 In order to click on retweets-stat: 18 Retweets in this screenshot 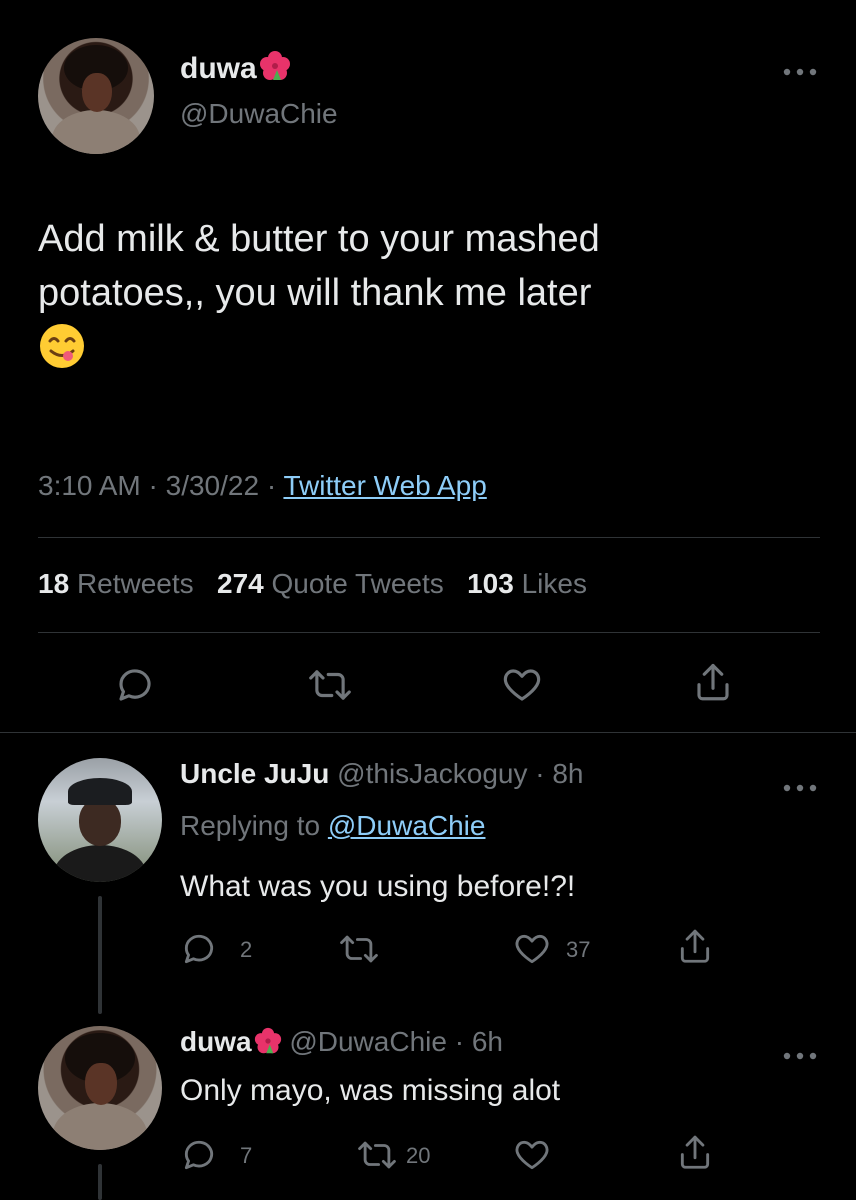, I will do `click(116, 583)`.